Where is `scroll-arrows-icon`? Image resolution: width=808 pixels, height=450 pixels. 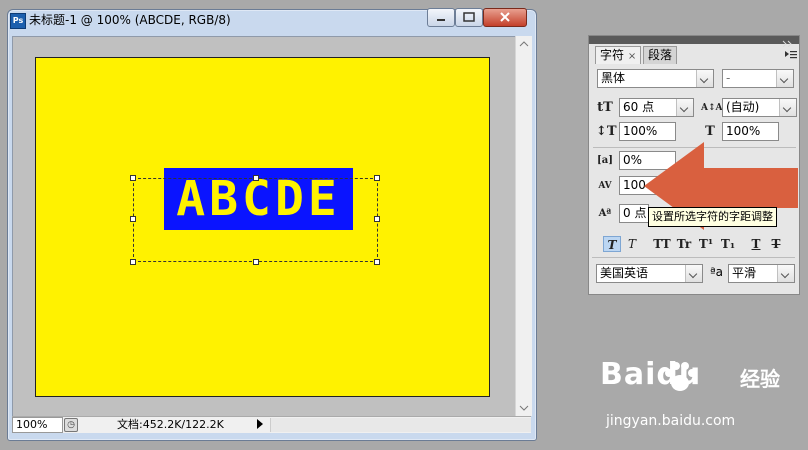
scroll-arrows-icon is located at coordinates (524, 226).